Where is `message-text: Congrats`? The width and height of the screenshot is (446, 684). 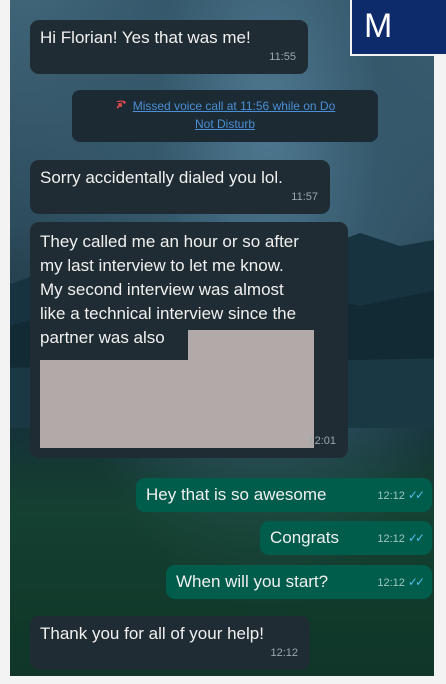 message-text: Congrats is located at coordinates (304, 537).